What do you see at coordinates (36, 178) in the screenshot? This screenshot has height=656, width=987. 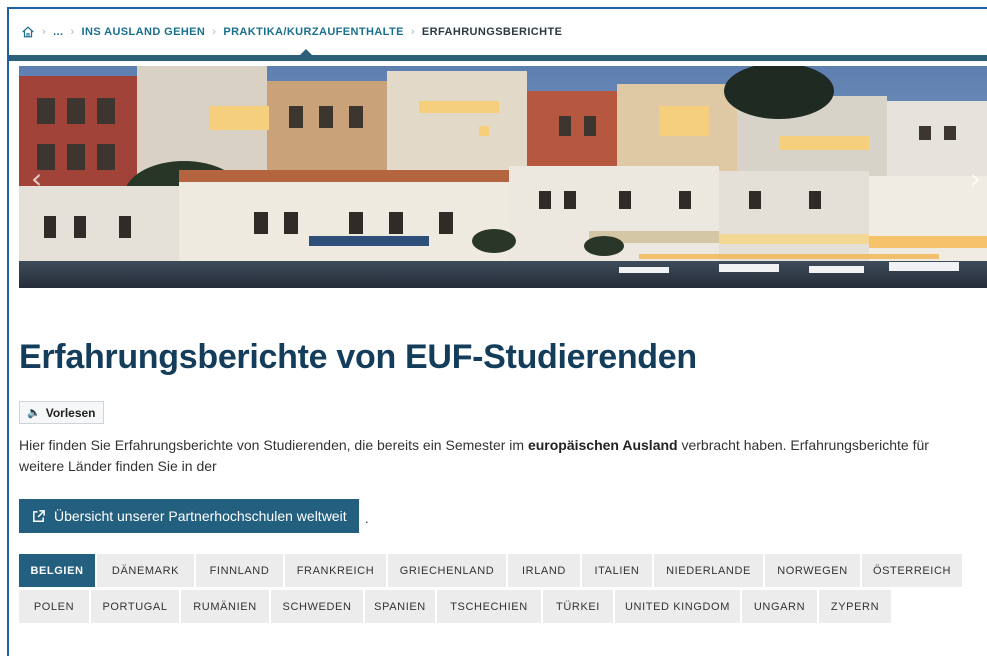 I see `hero-prev-button: ‹` at bounding box center [36, 178].